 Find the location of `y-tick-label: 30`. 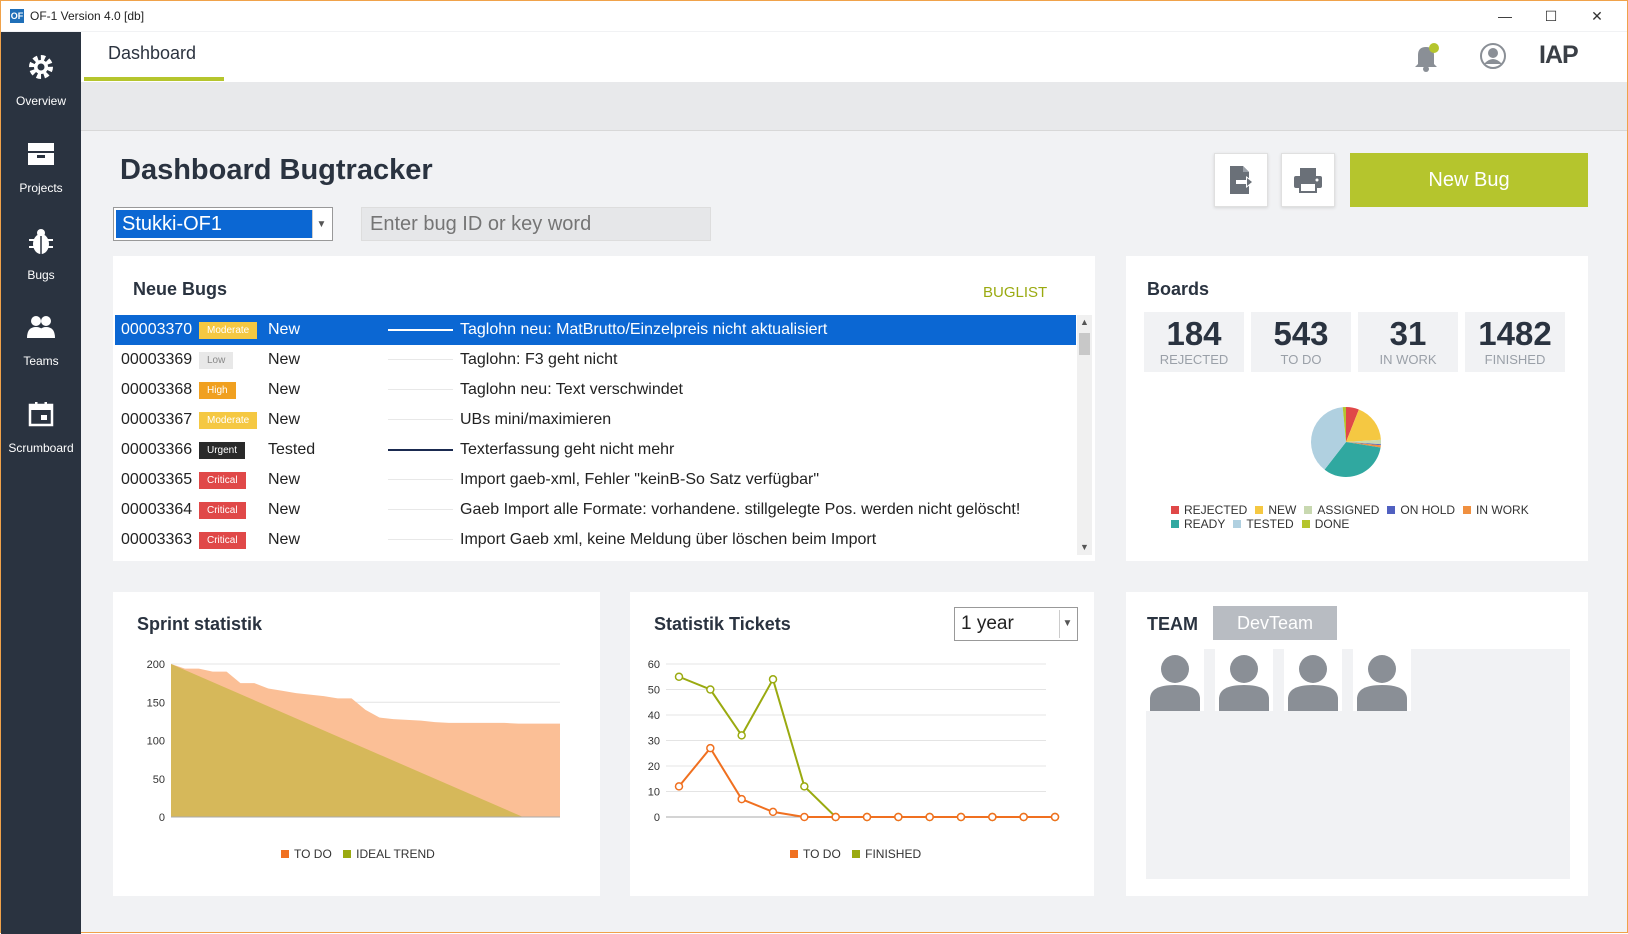

y-tick-label: 30 is located at coordinates (654, 742).